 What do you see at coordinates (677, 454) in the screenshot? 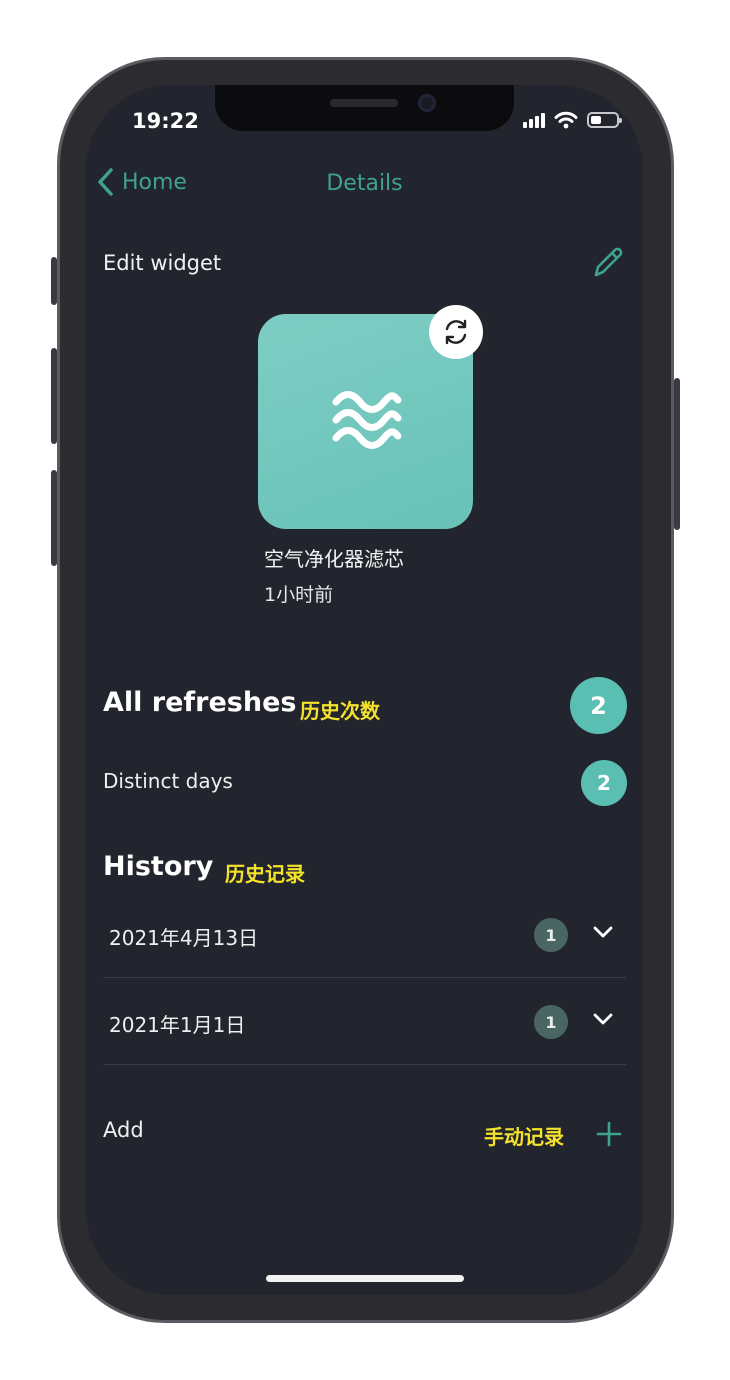
I see `power-button` at bounding box center [677, 454].